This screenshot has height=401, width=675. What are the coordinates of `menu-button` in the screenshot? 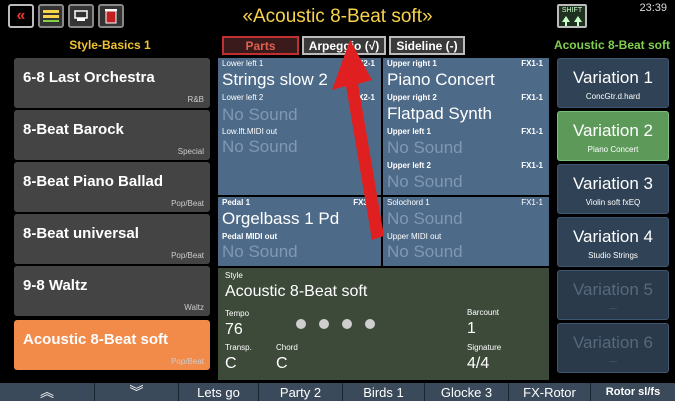 It's located at (51, 16).